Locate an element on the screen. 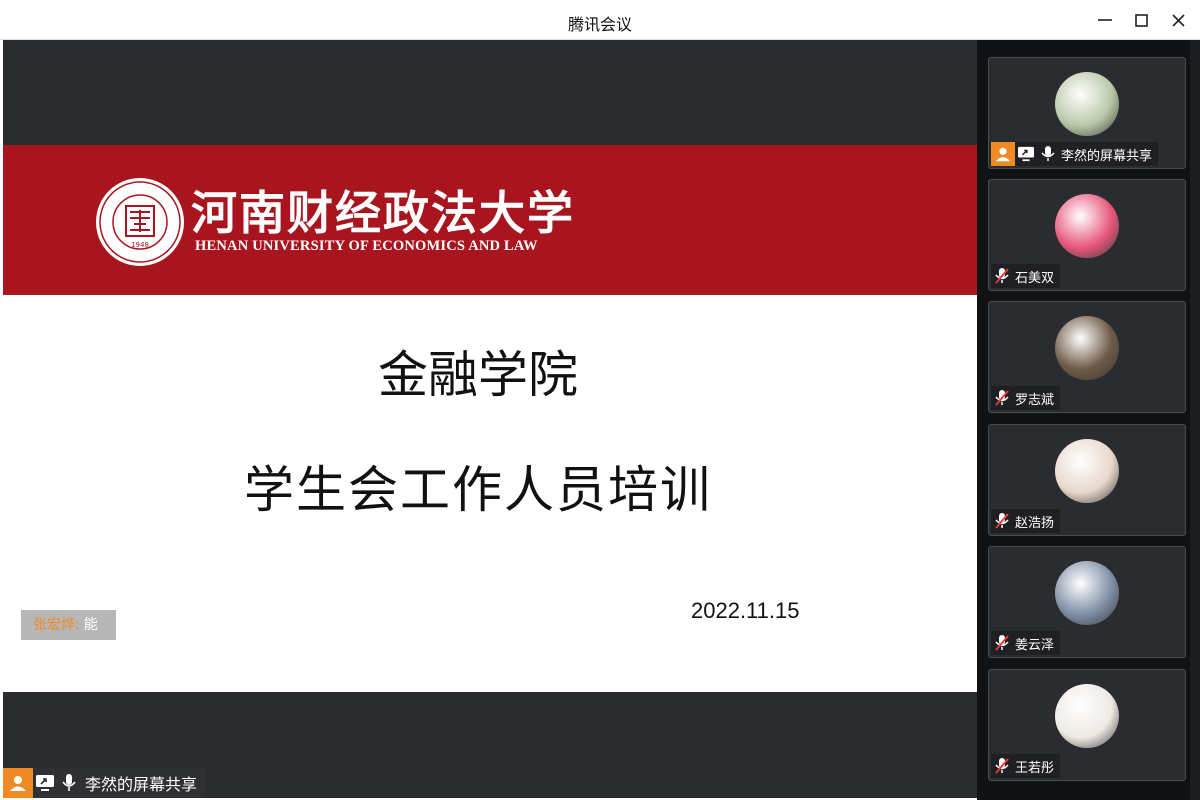 The width and height of the screenshot is (1200, 800). participant-label: 罗志斌 is located at coordinates (1026, 398).